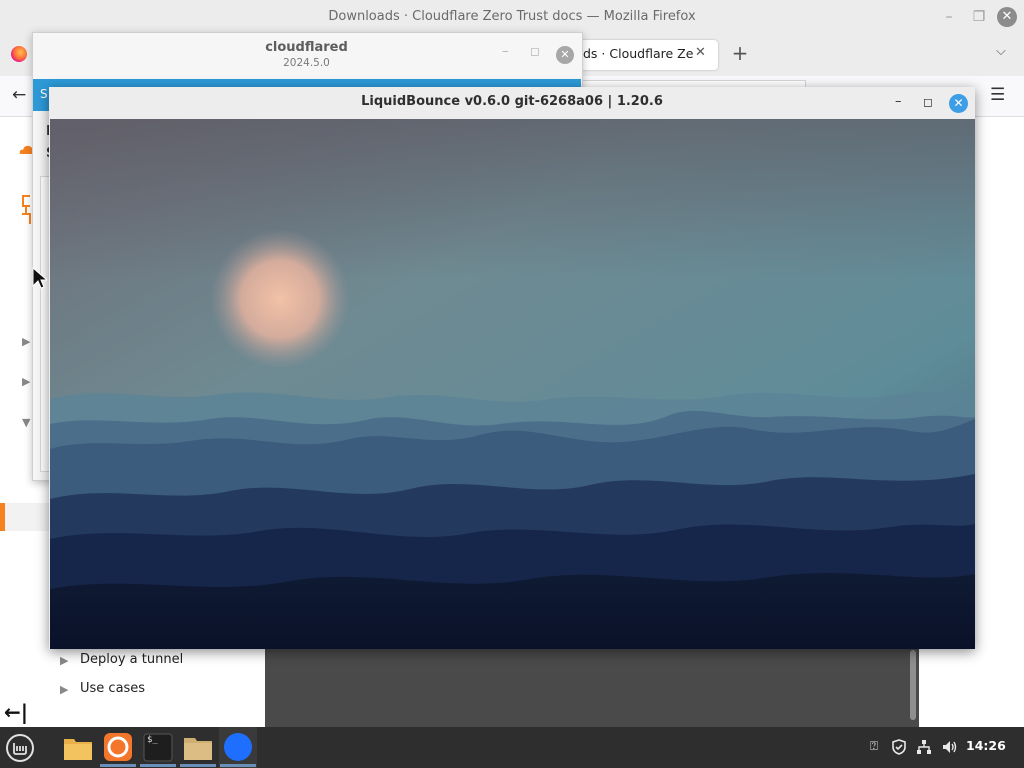 The height and width of the screenshot is (768, 1024). Describe the element at coordinates (702, 53) in the screenshot. I see `tab-close-icon: ✕` at that location.